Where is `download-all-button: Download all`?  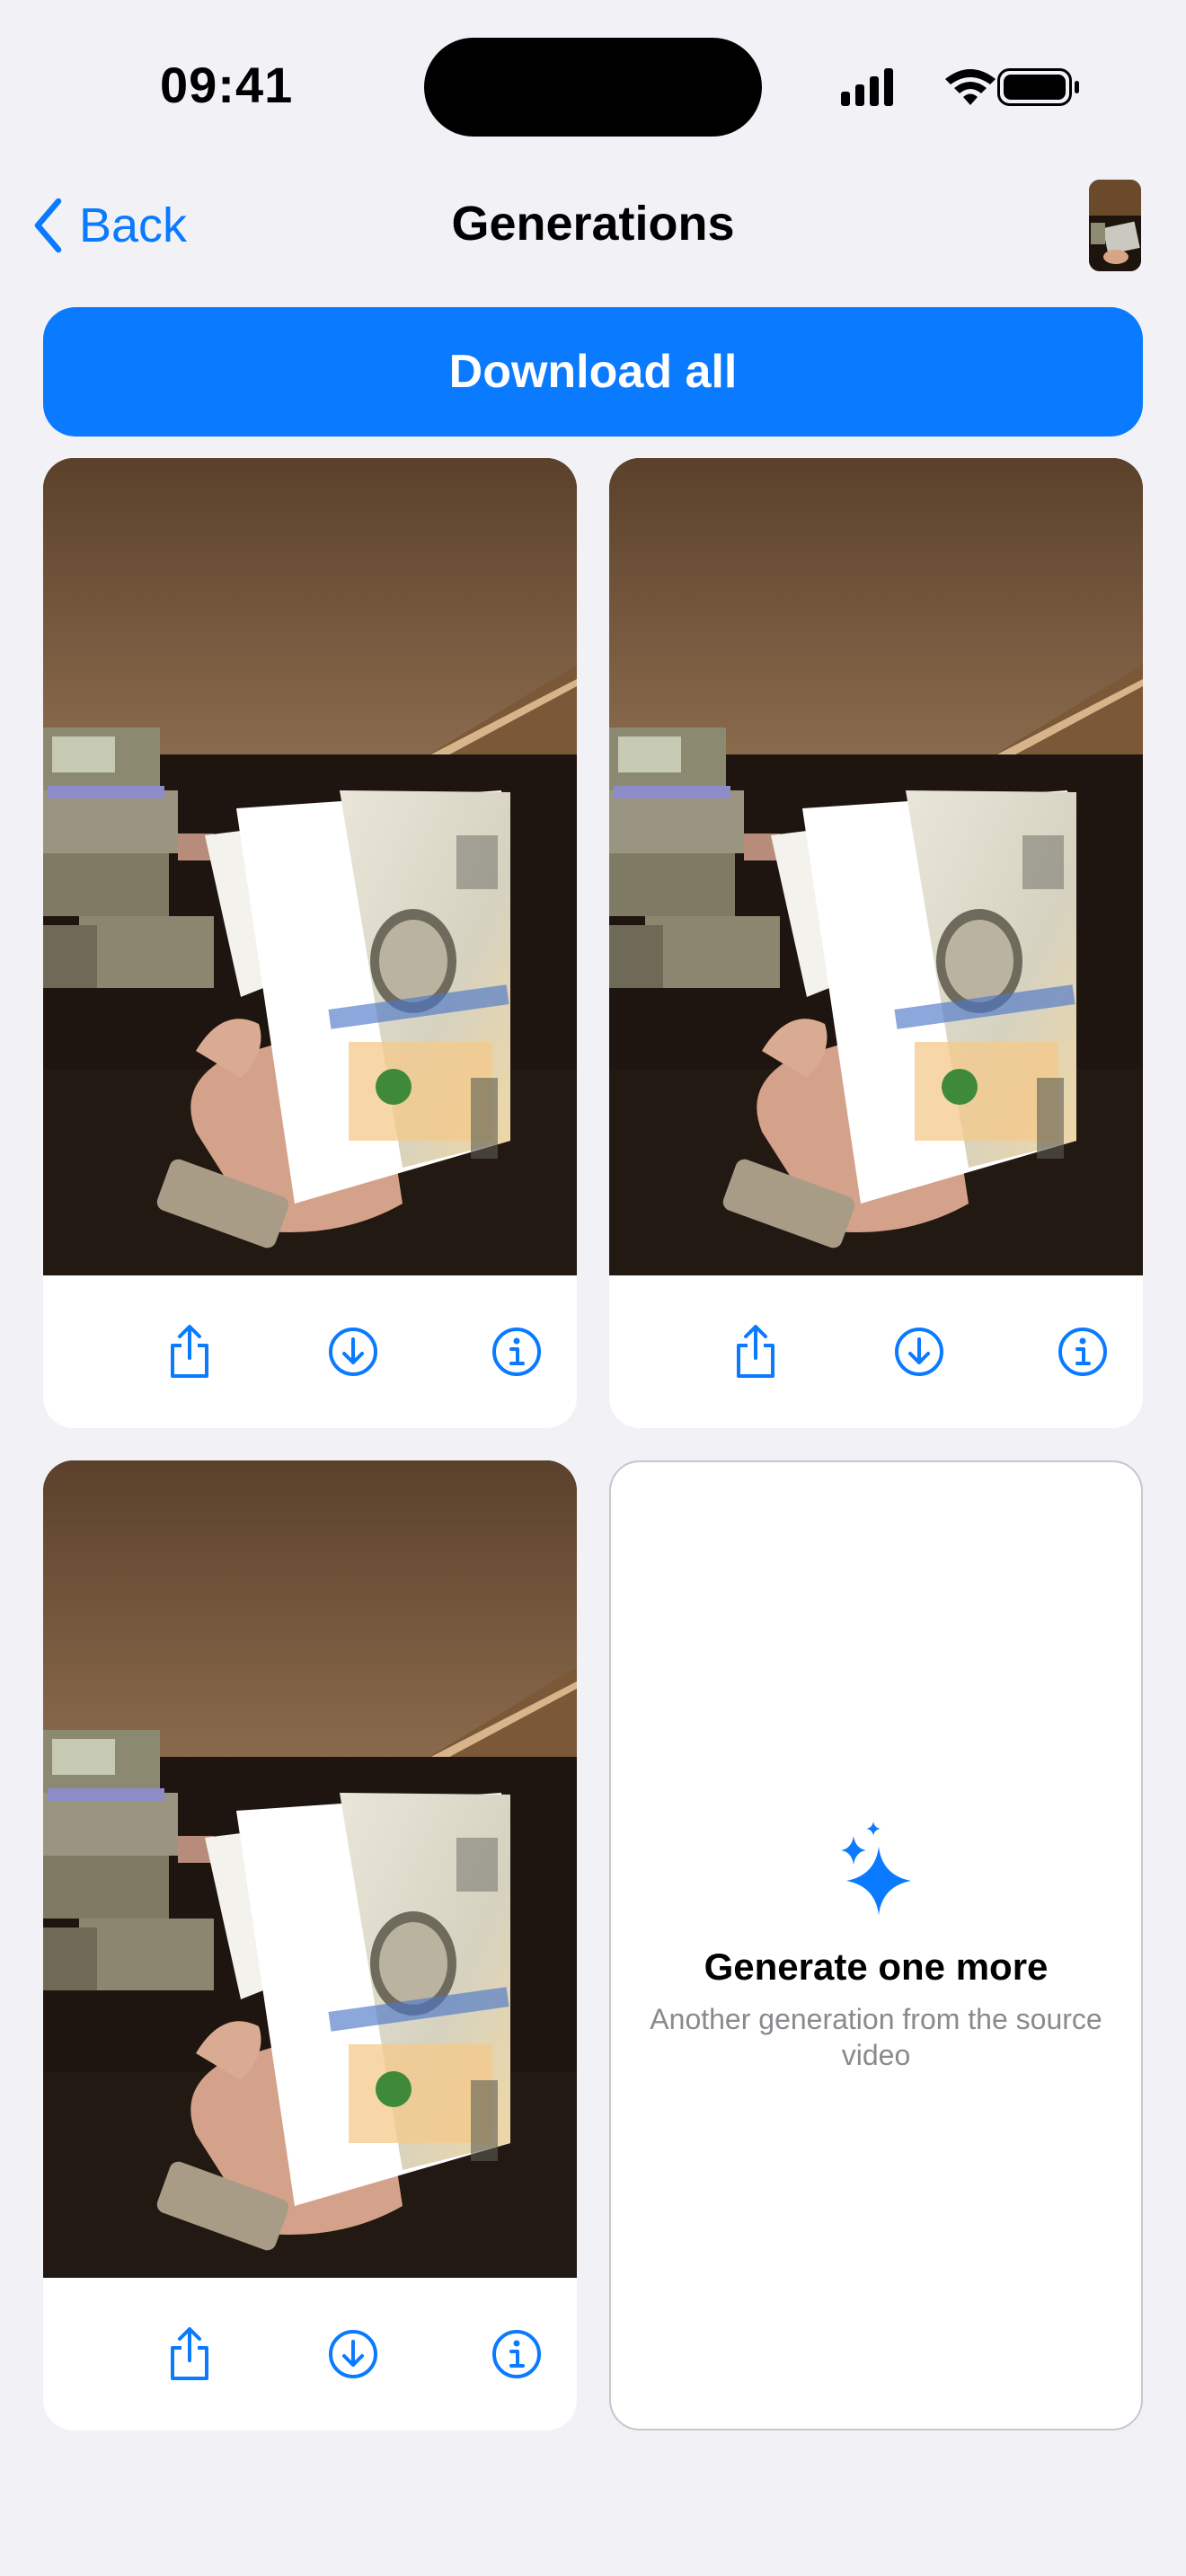 download-all-button: Download all is located at coordinates (593, 372).